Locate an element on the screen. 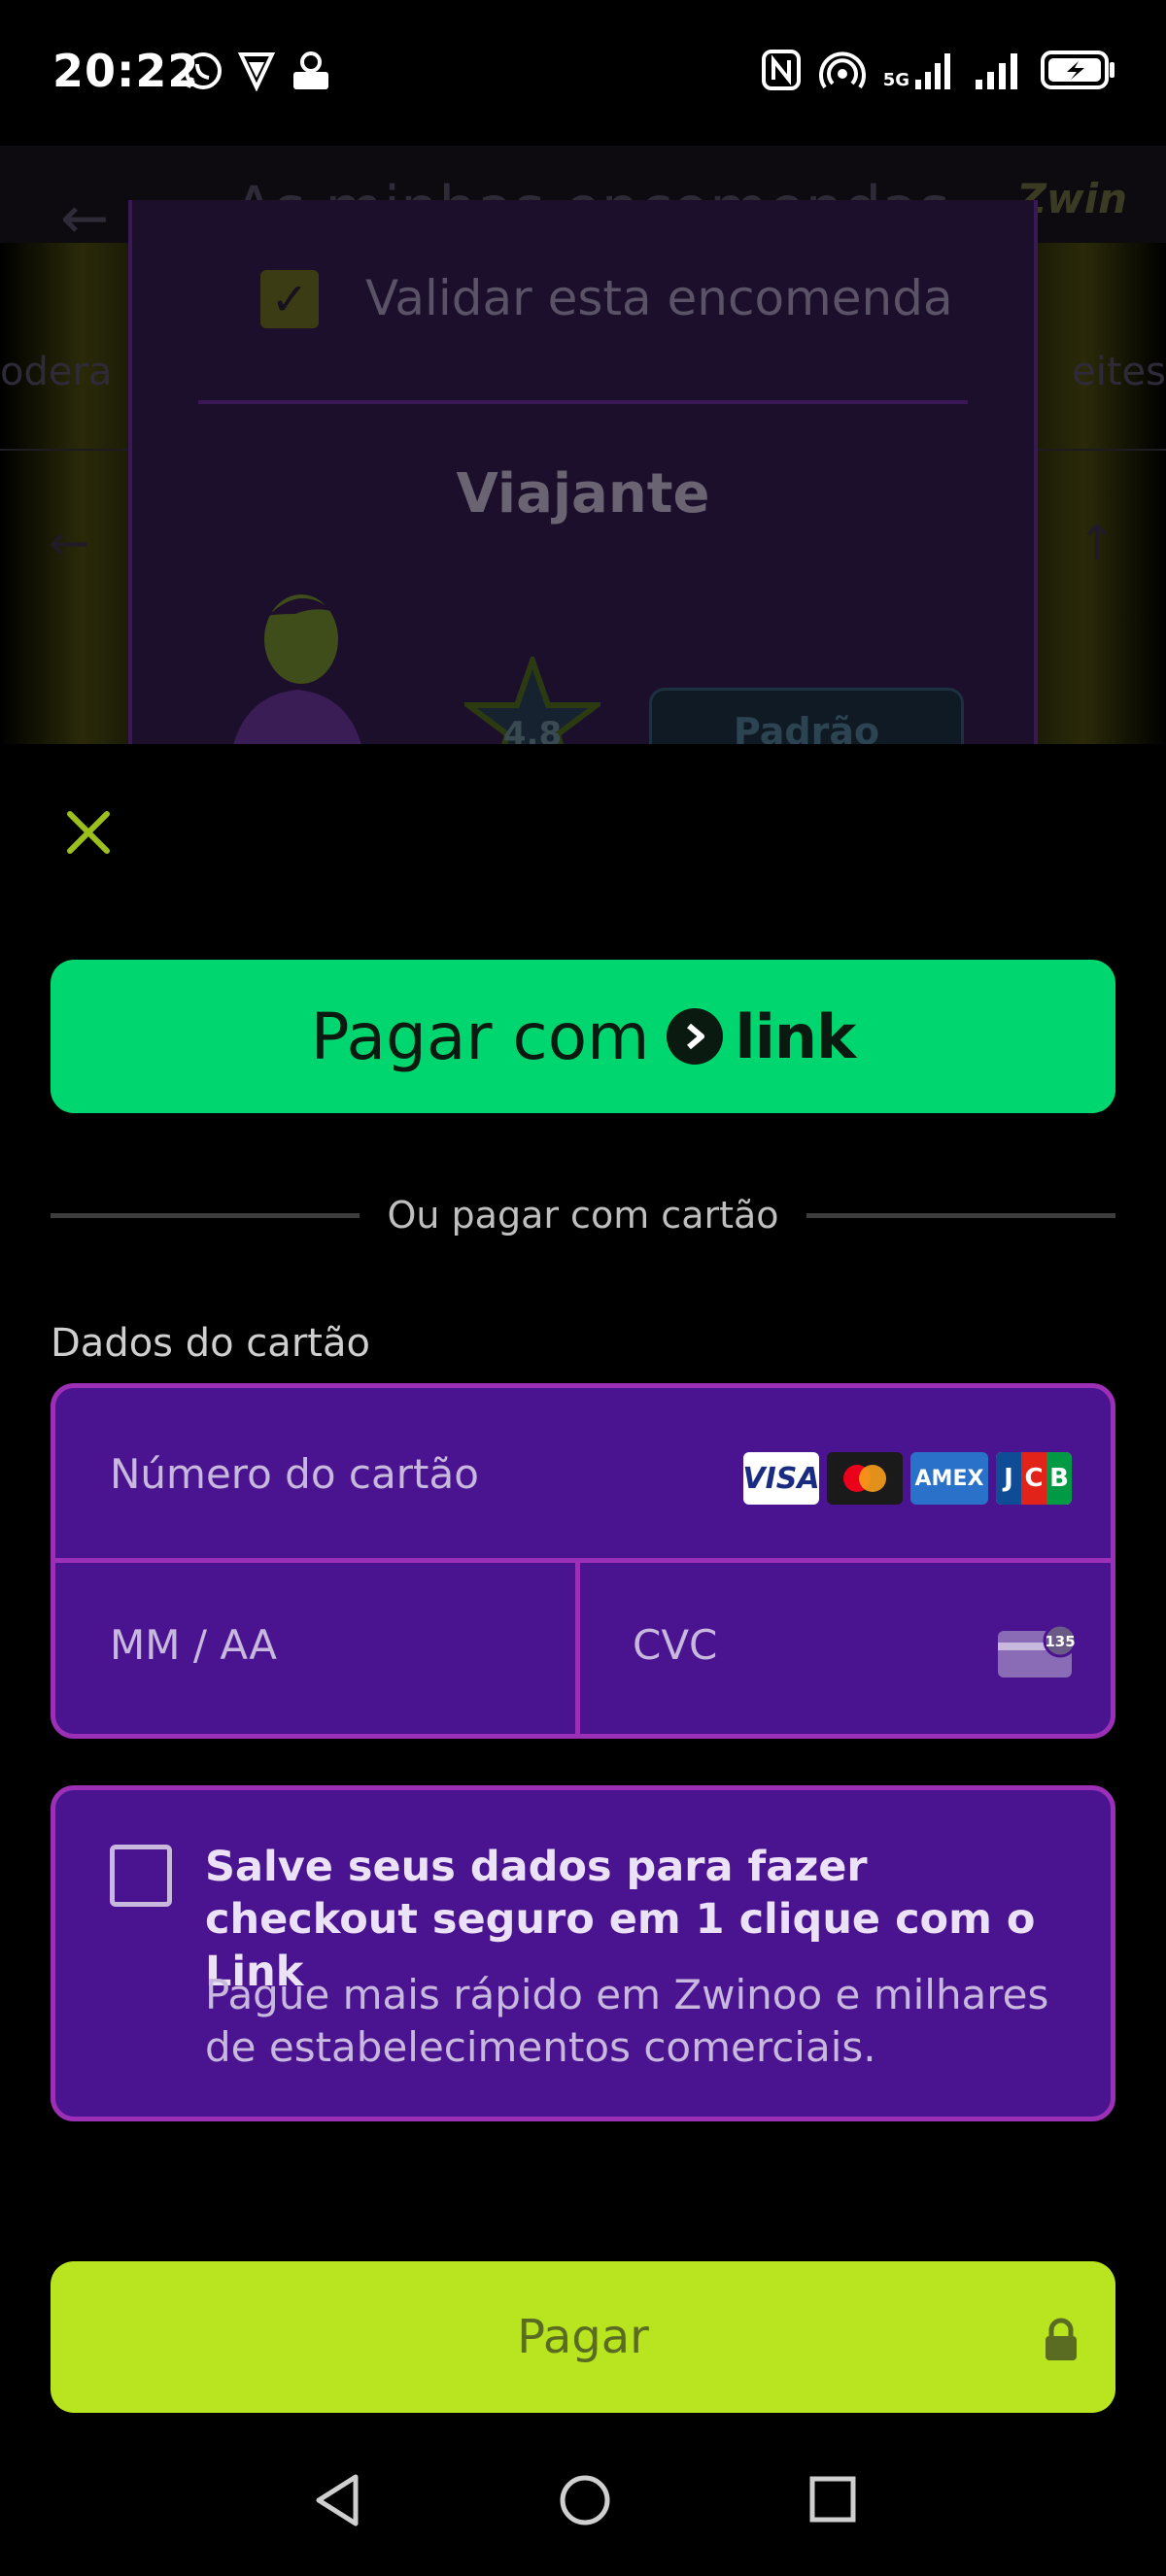 Image resolution: width=1166 pixels, height=2576 pixels. background-standard-badge: Padrão is located at coordinates (806, 716).